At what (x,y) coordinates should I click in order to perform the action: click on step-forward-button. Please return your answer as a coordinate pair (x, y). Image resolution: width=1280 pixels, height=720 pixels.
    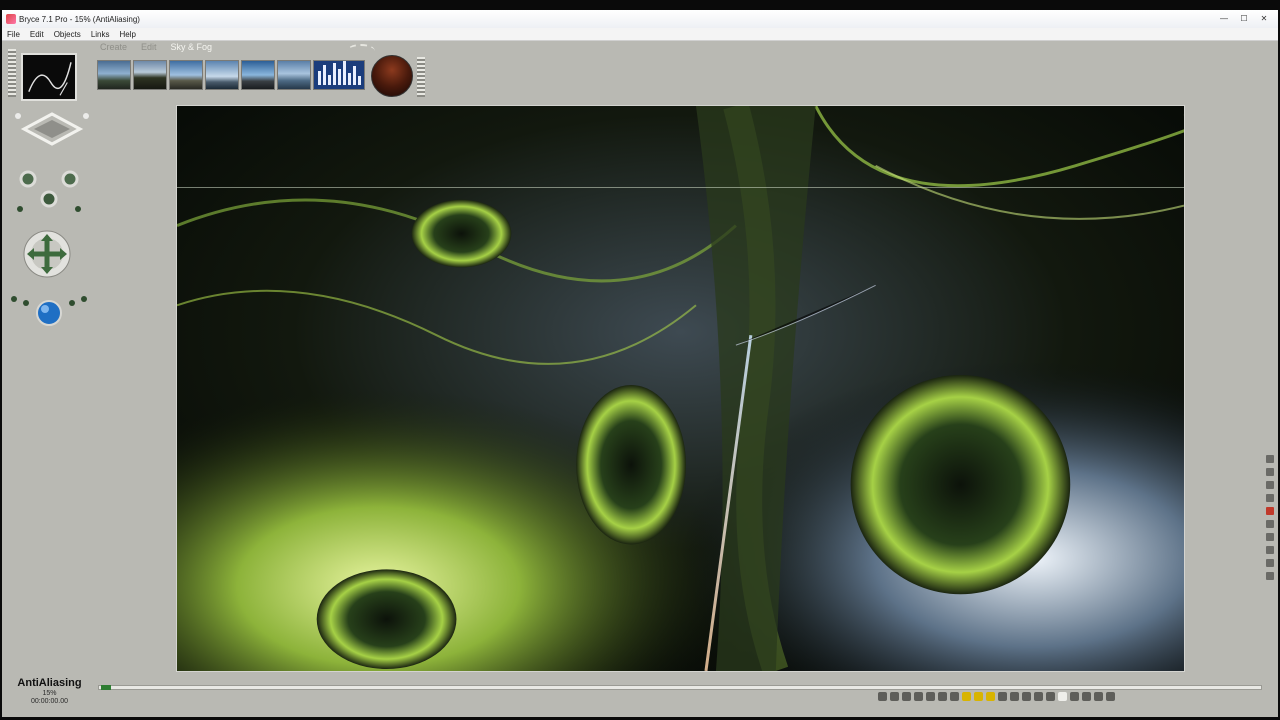
    Looking at the image, I should click on (918, 696).